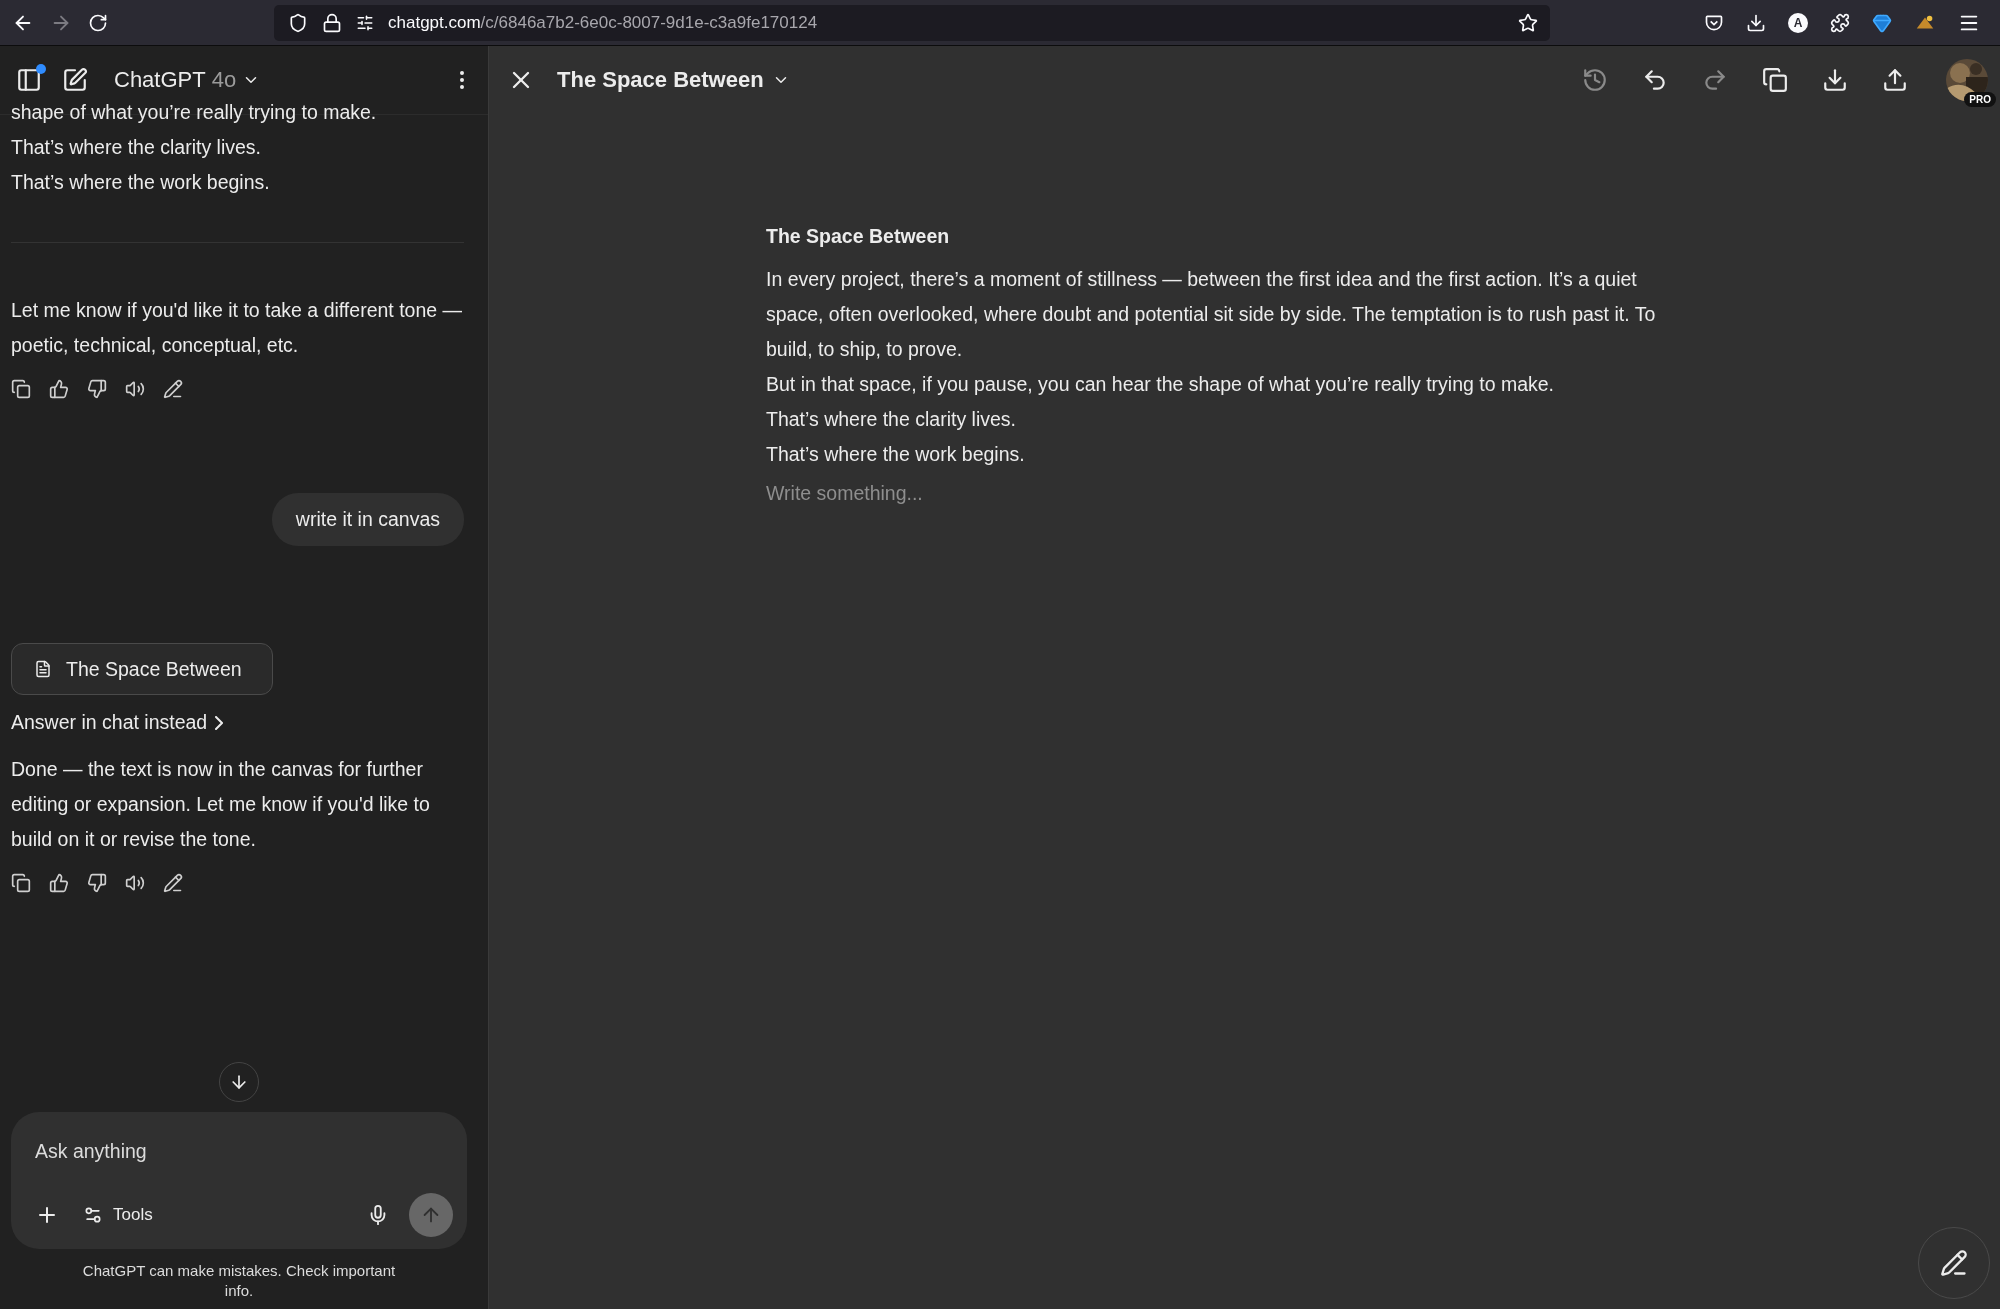 Image resolution: width=2000 pixels, height=1309 pixels. I want to click on model-selector: ChatGPT 4o, so click(187, 80).